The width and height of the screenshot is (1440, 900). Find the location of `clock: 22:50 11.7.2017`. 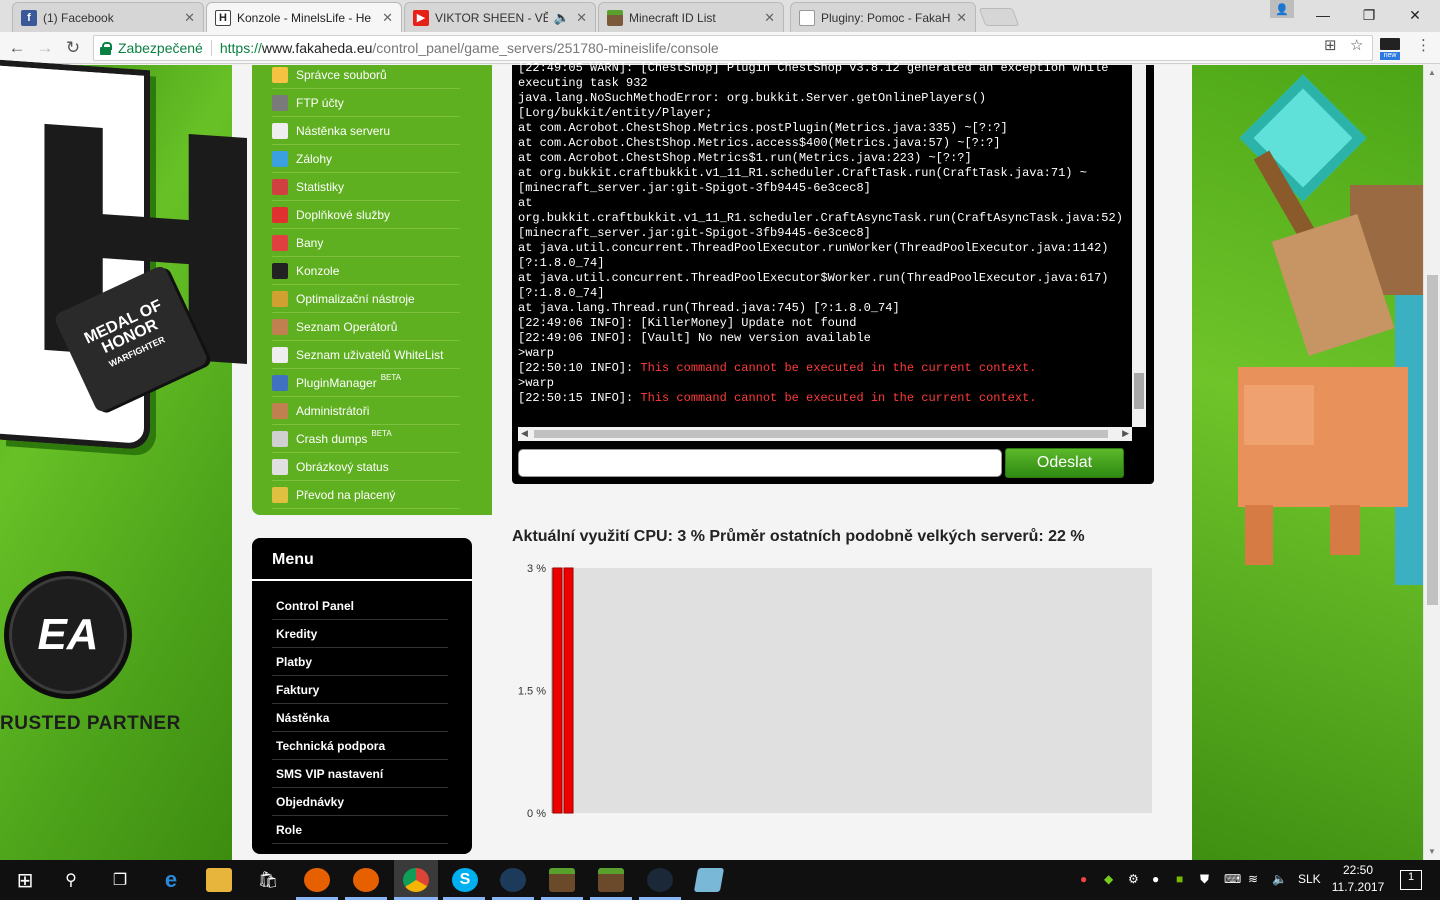

clock: 22:50 11.7.2017 is located at coordinates (1358, 879).